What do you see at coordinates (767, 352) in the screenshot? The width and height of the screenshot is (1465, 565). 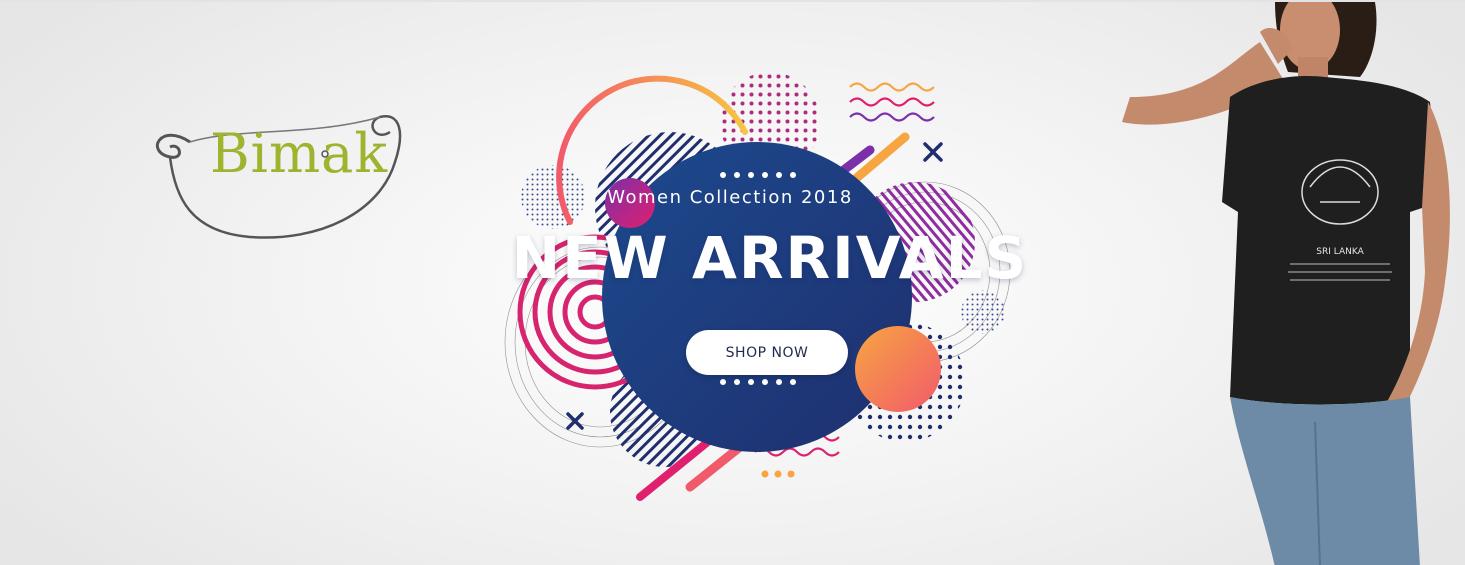 I see `shop-now-button: SHOP NOW` at bounding box center [767, 352].